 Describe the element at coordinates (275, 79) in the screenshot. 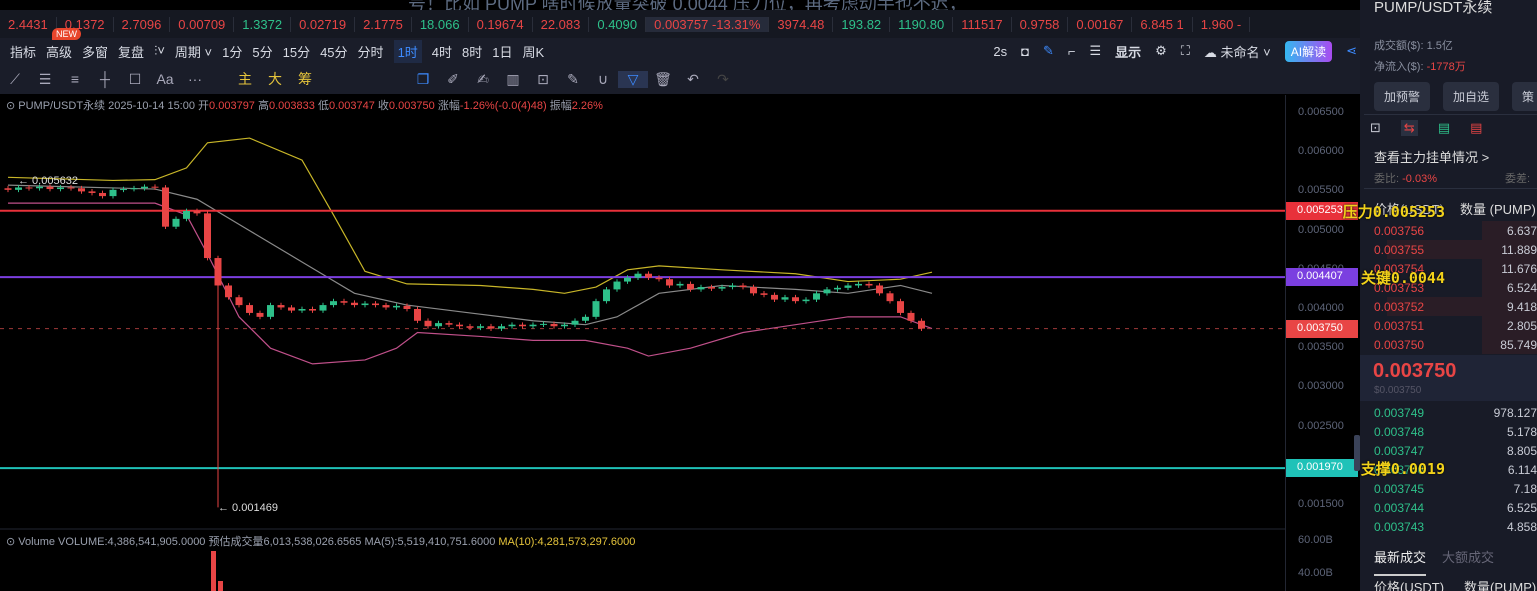

I see `big-order-button: 大` at that location.